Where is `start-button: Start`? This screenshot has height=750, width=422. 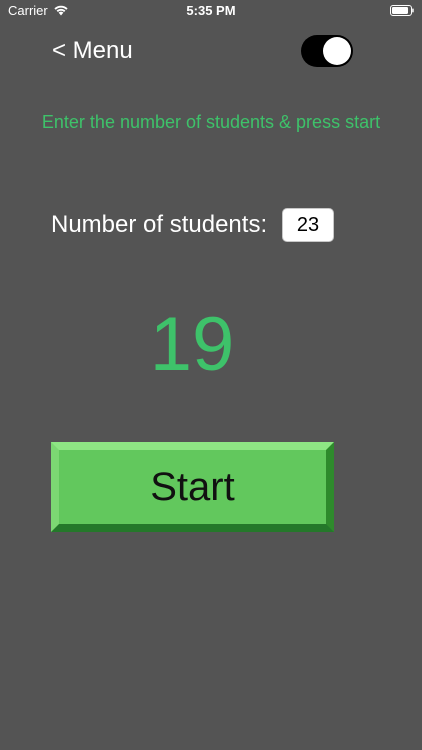 start-button: Start is located at coordinates (192, 487).